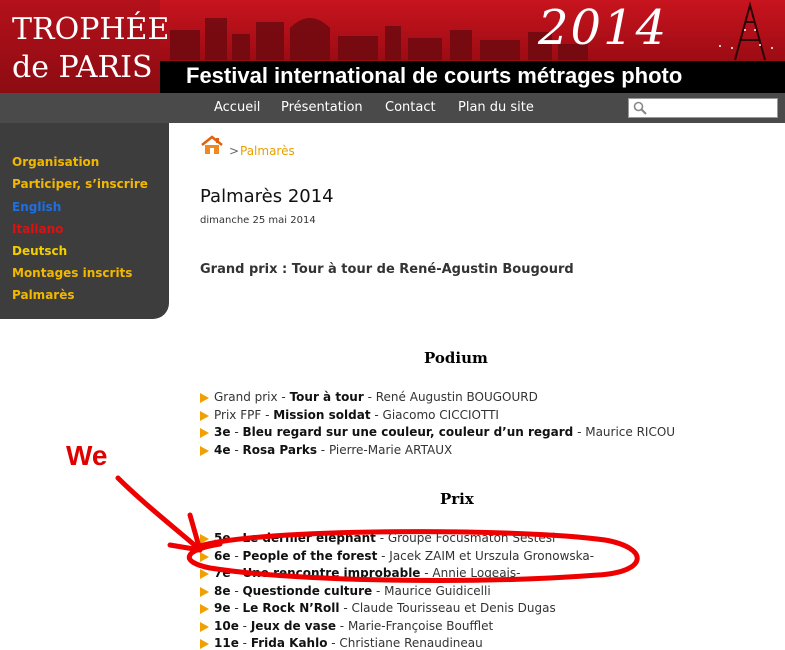  What do you see at coordinates (457, 499) in the screenshot?
I see `prix-heading: Prix` at bounding box center [457, 499].